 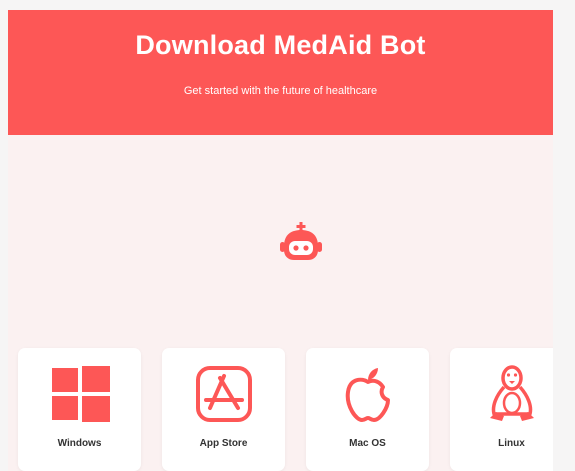 I want to click on app-store-icon, so click(x=224, y=394).